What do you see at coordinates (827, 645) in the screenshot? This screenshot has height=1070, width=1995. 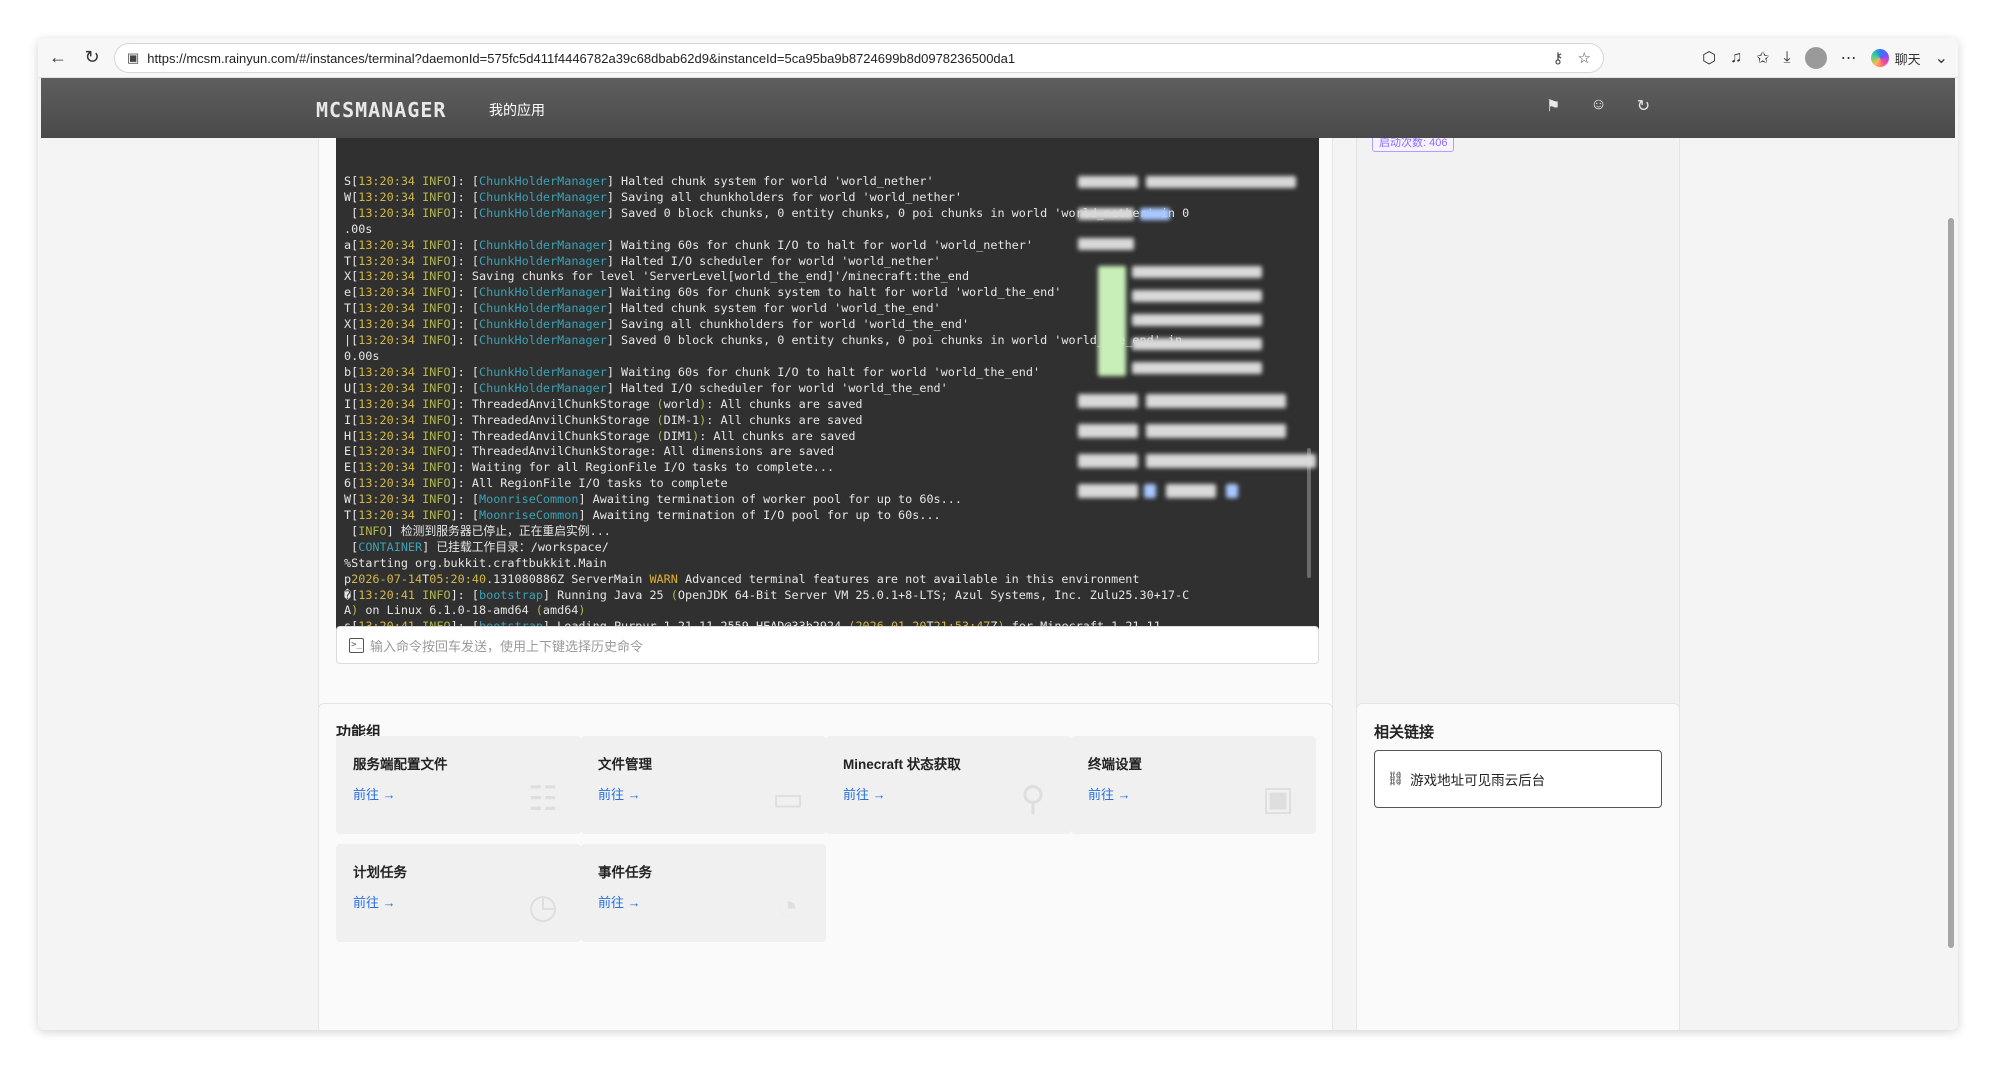 I see `command-input: >_ 输入命令按回车发送，使用上下键选择历史命令` at bounding box center [827, 645].